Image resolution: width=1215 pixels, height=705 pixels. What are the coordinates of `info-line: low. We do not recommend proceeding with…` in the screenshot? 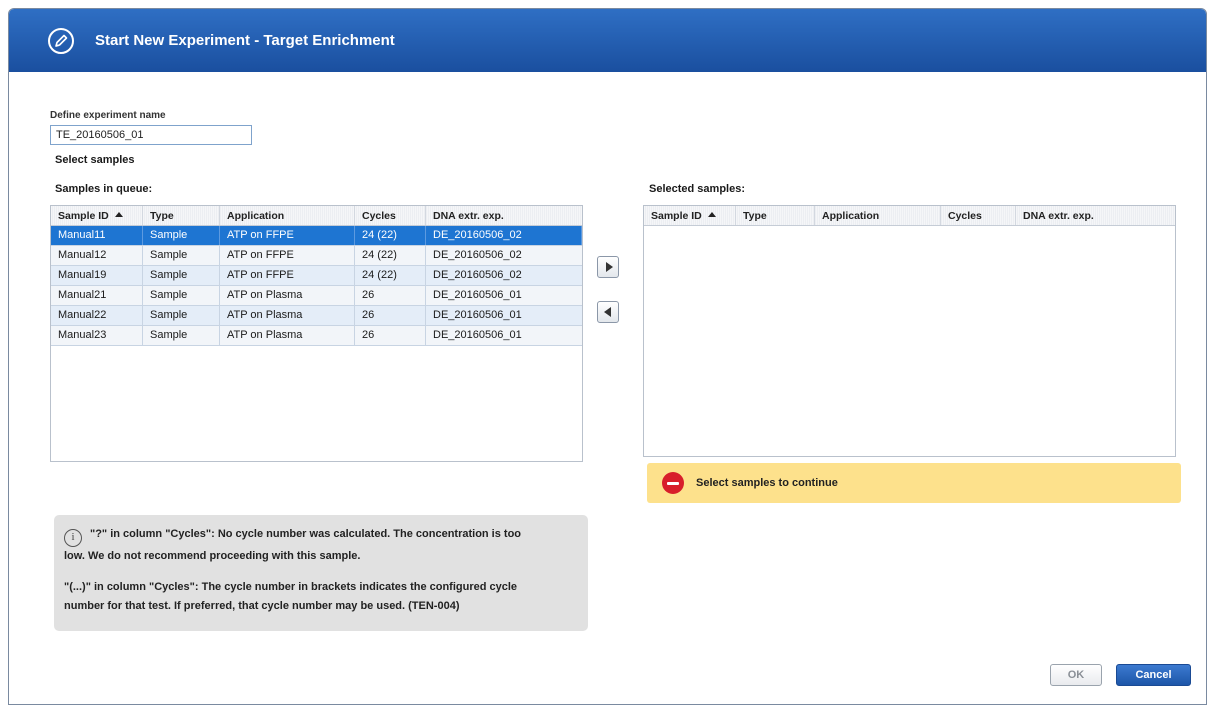 It's located at (212, 556).